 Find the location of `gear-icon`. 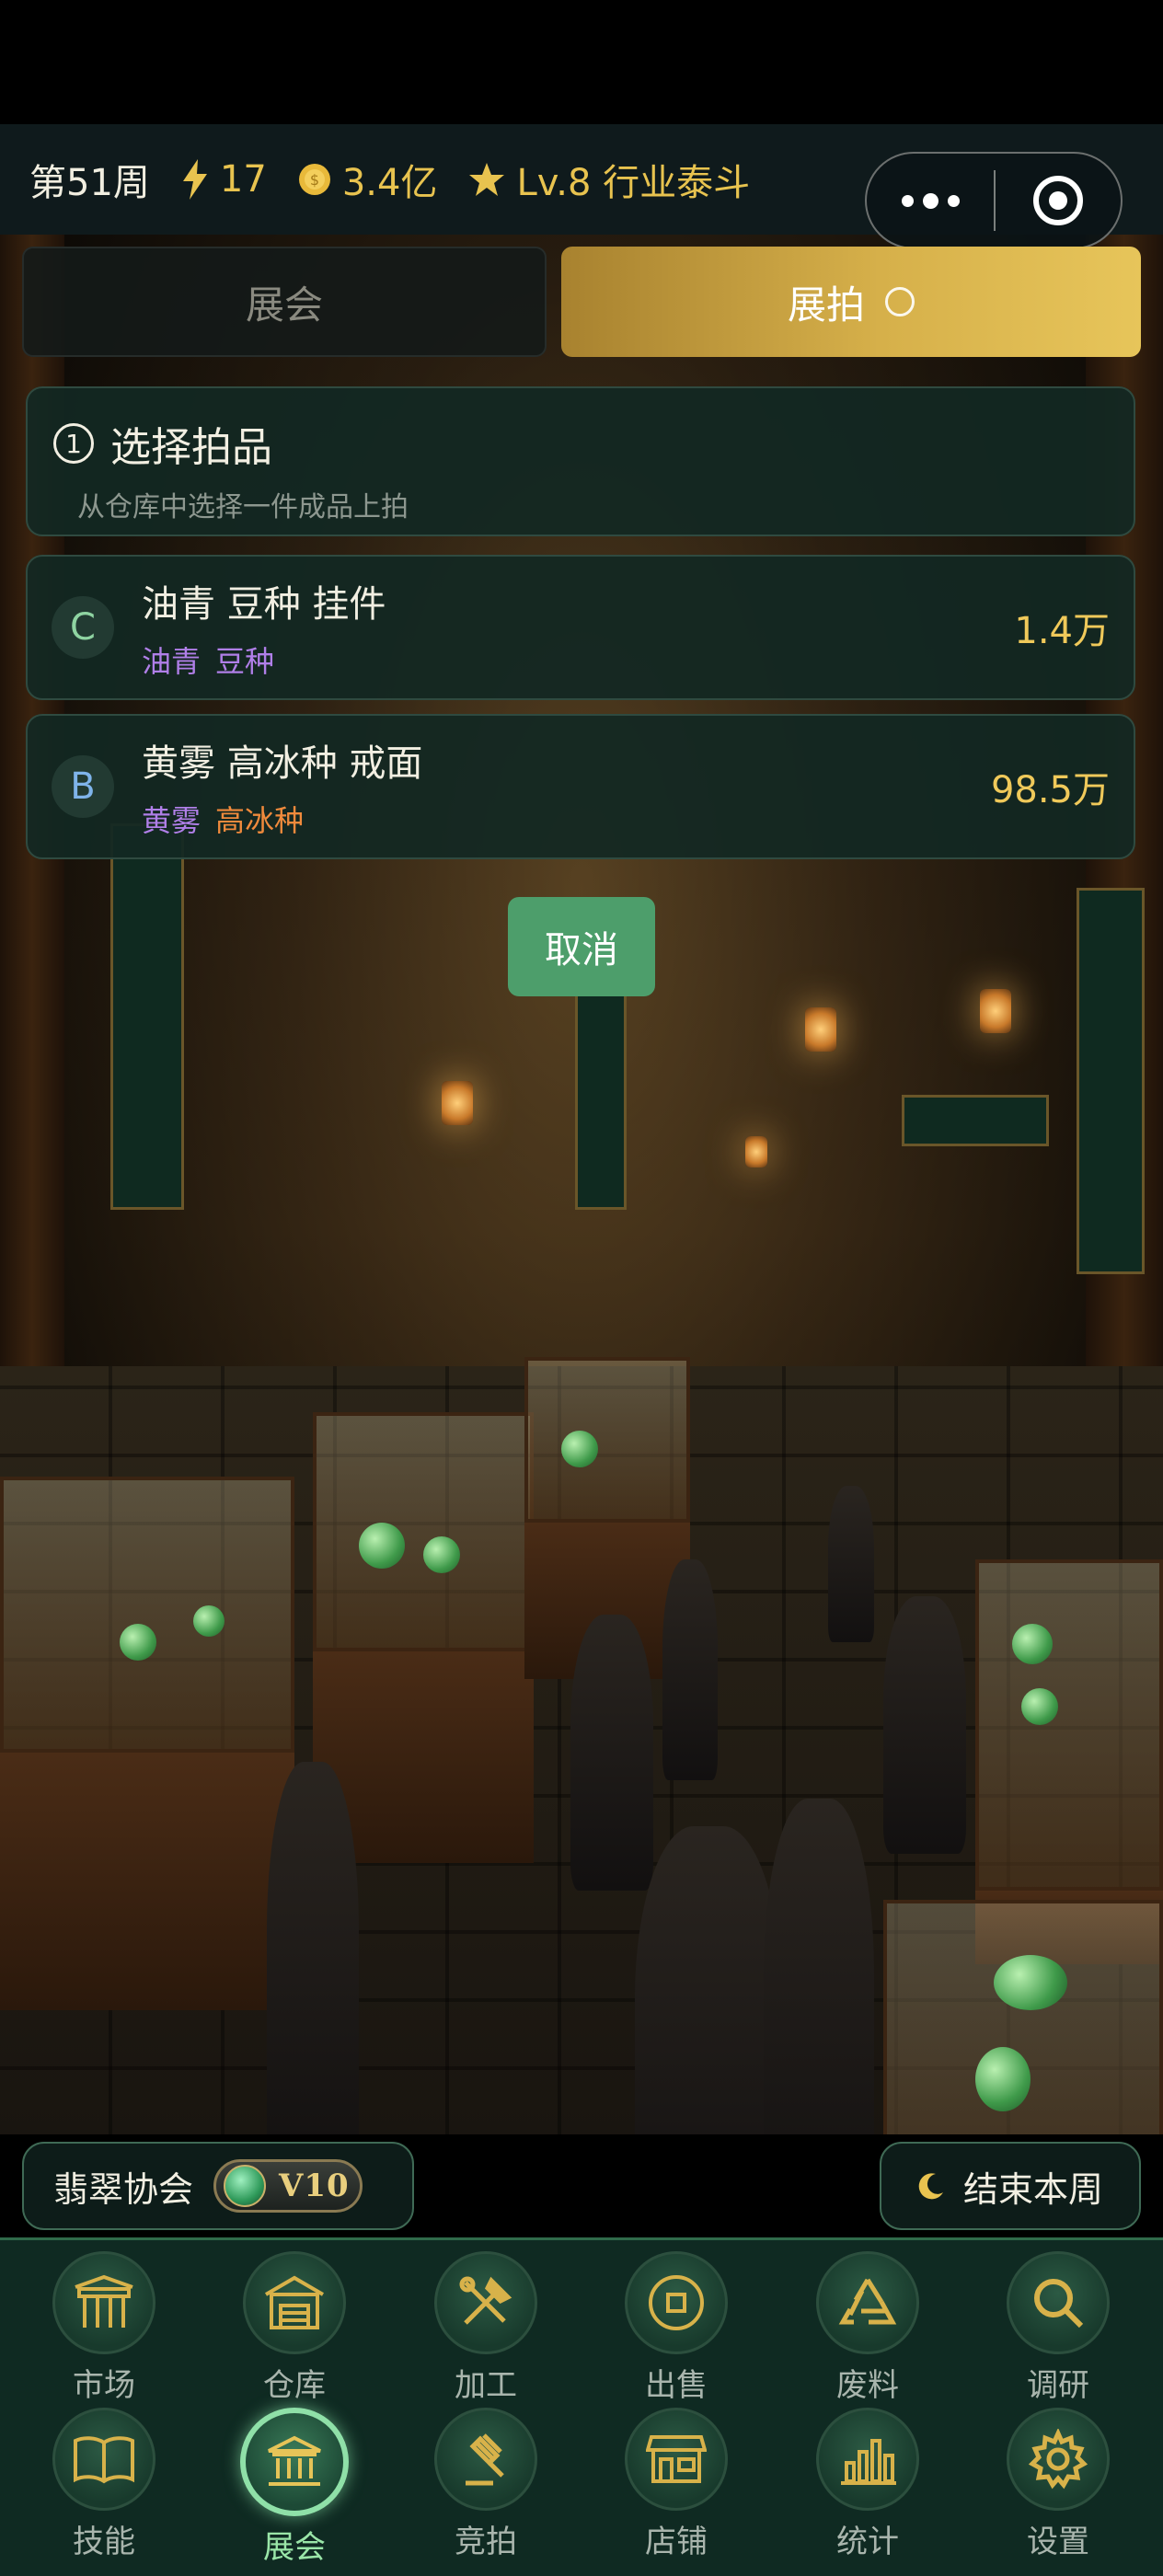

gear-icon is located at coordinates (1059, 2459).